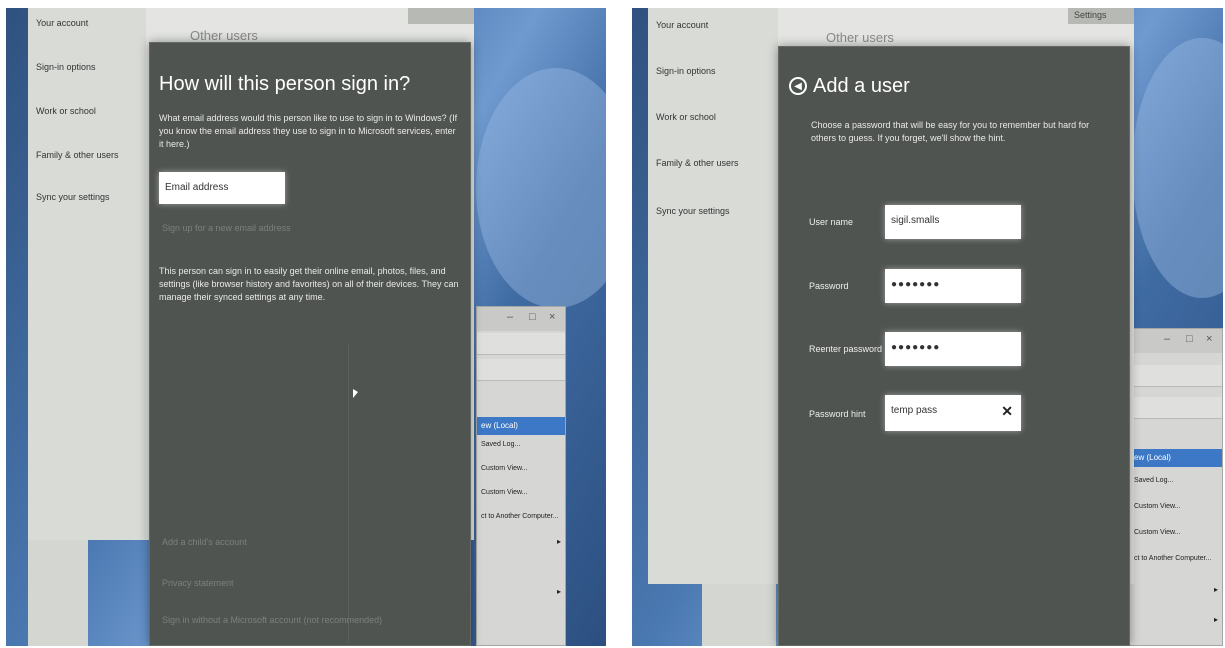 This screenshot has height=648, width=1225. Describe the element at coordinates (837, 414) in the screenshot. I see `password-hint-label: Password hint` at that location.